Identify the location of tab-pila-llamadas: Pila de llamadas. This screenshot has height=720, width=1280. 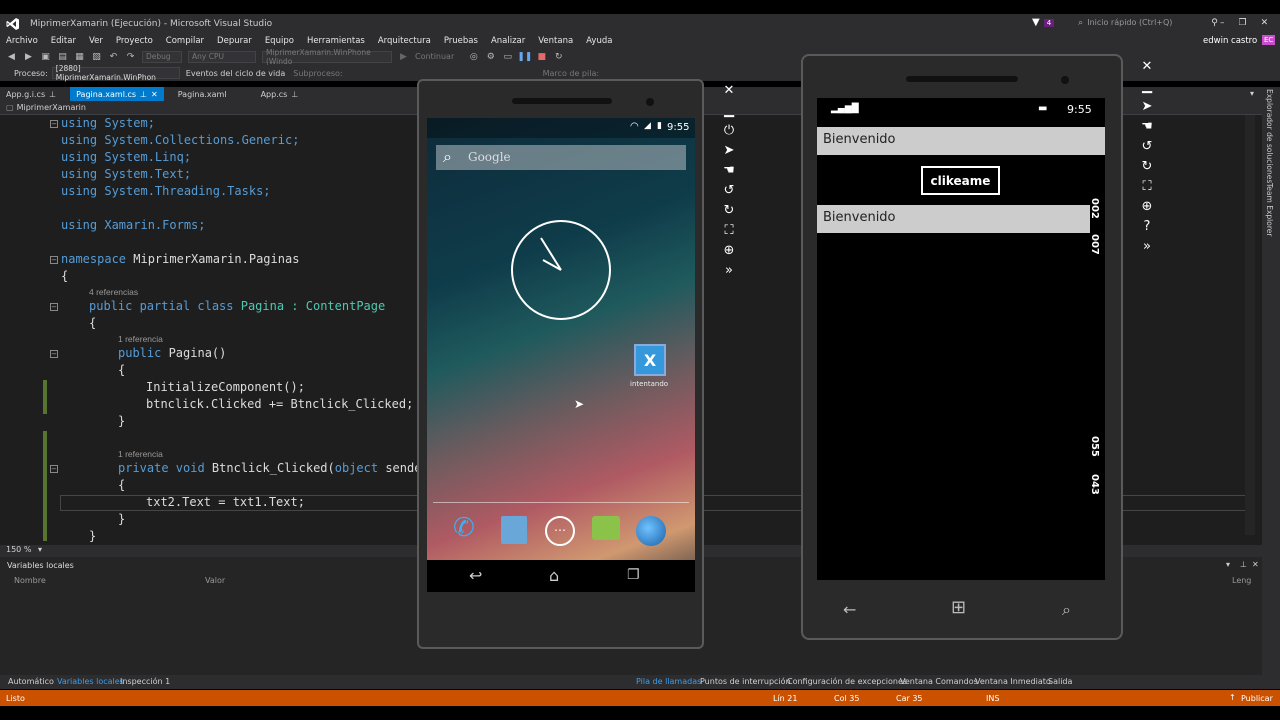
(668, 681).